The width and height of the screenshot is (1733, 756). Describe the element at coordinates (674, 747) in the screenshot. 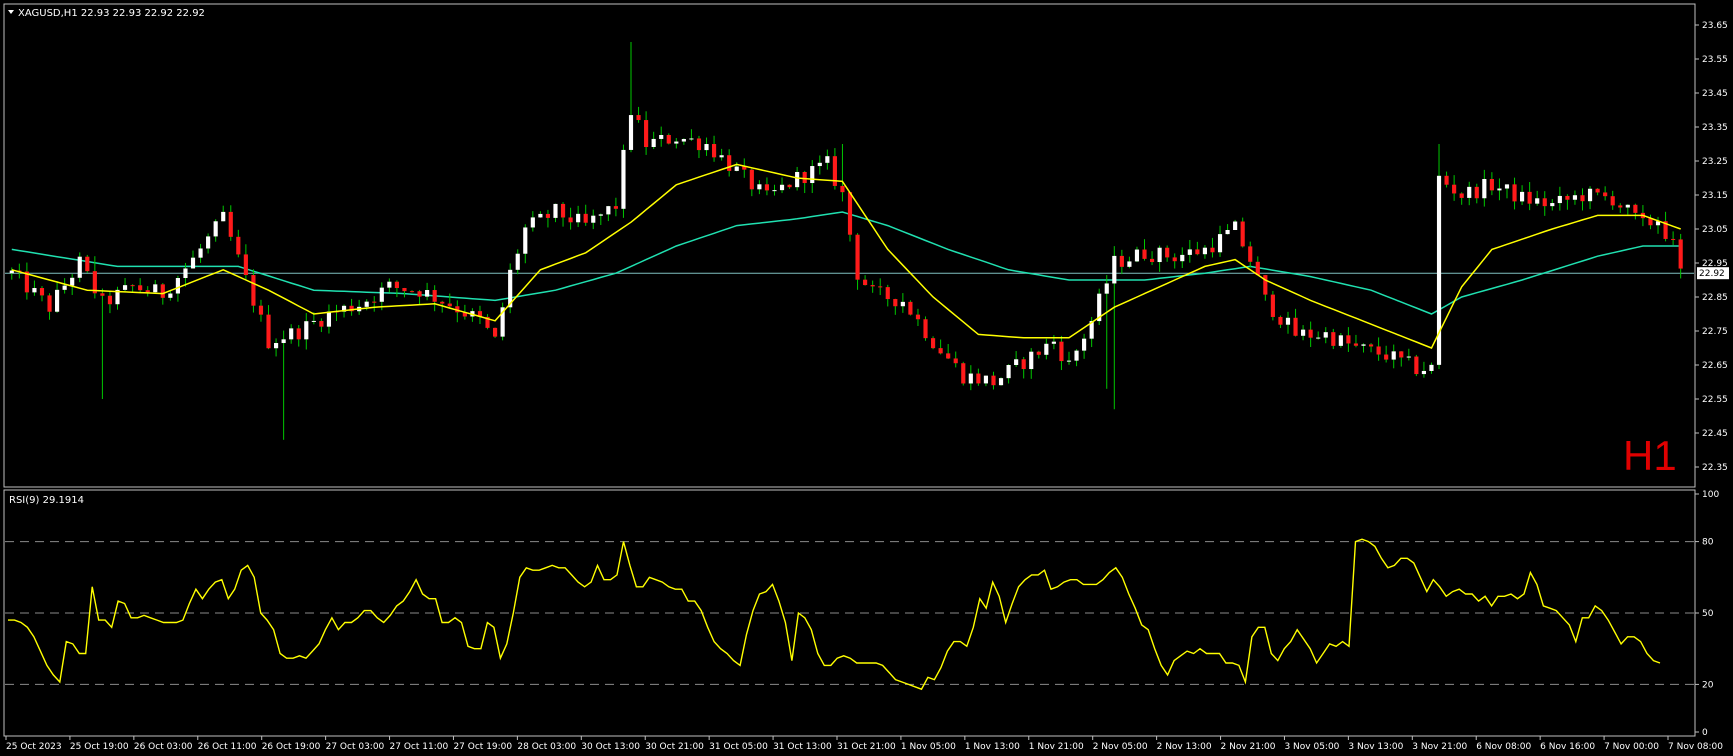

I see `time-tick-label: 30 Oct 21:00` at that location.